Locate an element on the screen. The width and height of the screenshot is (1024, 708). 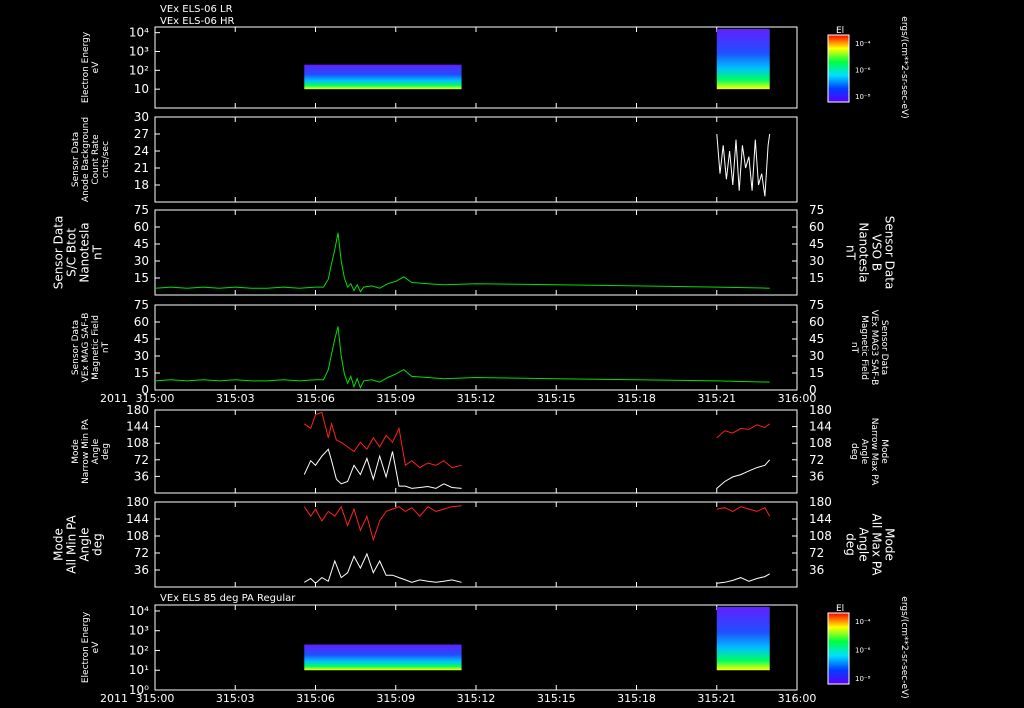
y-axis-label-right-line: VEx MAG3 SAF-B is located at coordinates (874, 348).